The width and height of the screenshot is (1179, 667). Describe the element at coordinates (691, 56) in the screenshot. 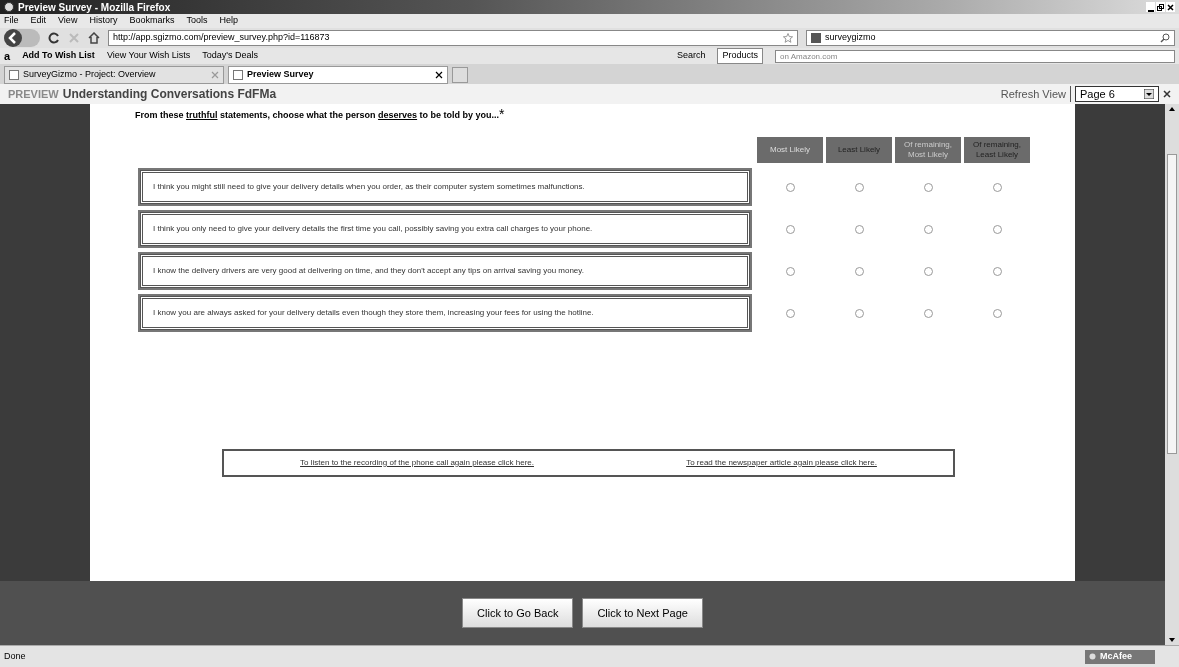

I see `search-label: Search` at that location.